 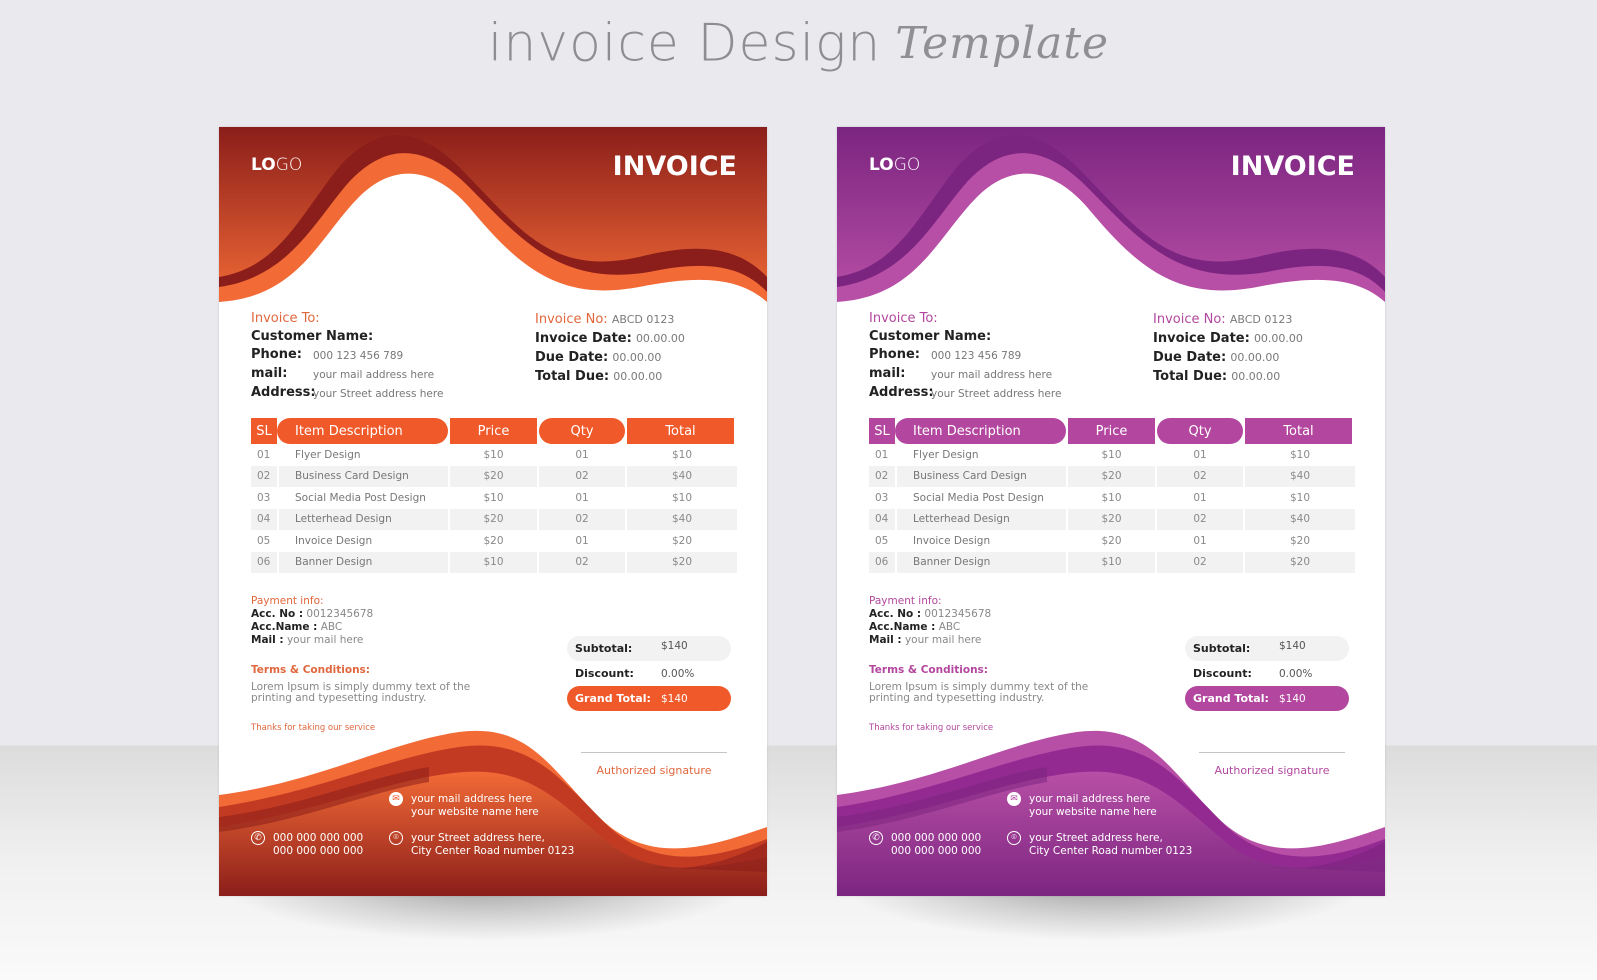 What do you see at coordinates (1278, 338) in the screenshot?
I see `invoice-date-value: 00.00.00` at bounding box center [1278, 338].